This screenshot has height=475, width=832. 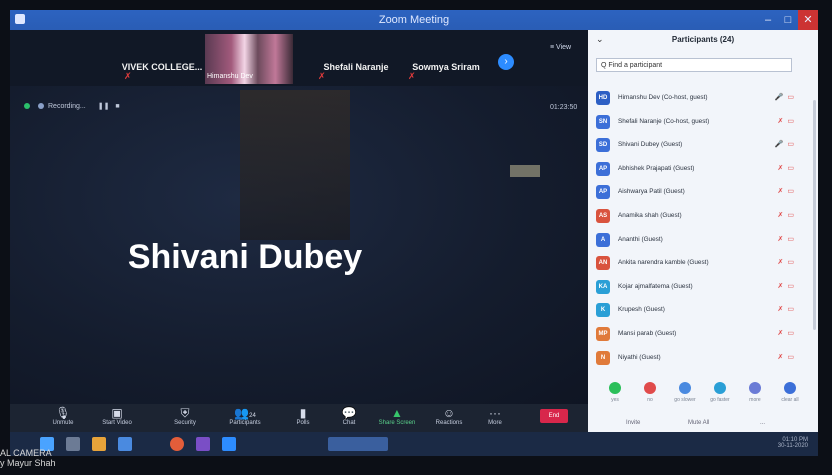 I want to click on shield-icon, so click(x=27, y=106).